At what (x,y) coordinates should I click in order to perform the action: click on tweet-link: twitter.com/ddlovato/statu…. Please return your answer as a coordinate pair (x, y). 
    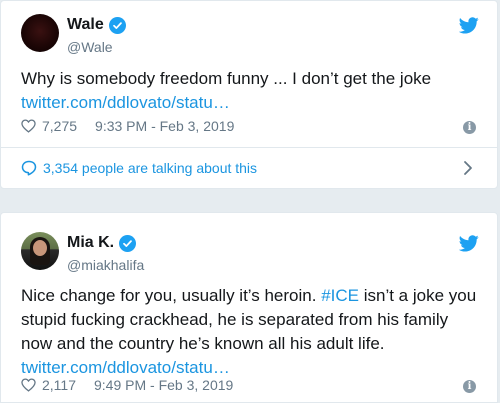
    Looking at the image, I should click on (249, 103).